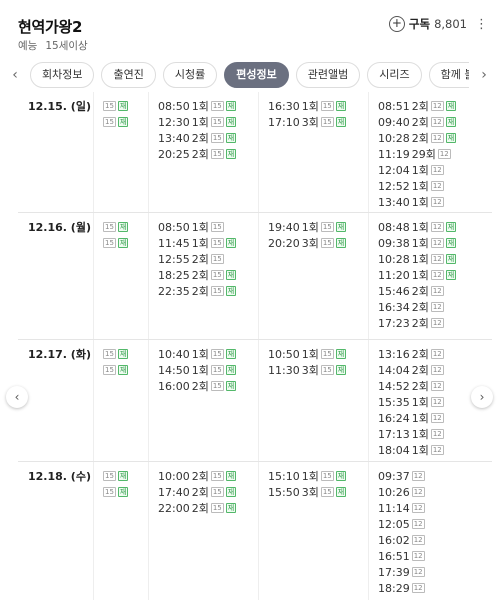 This screenshot has height=600, width=499. I want to click on air-time: 12:05, so click(394, 524).